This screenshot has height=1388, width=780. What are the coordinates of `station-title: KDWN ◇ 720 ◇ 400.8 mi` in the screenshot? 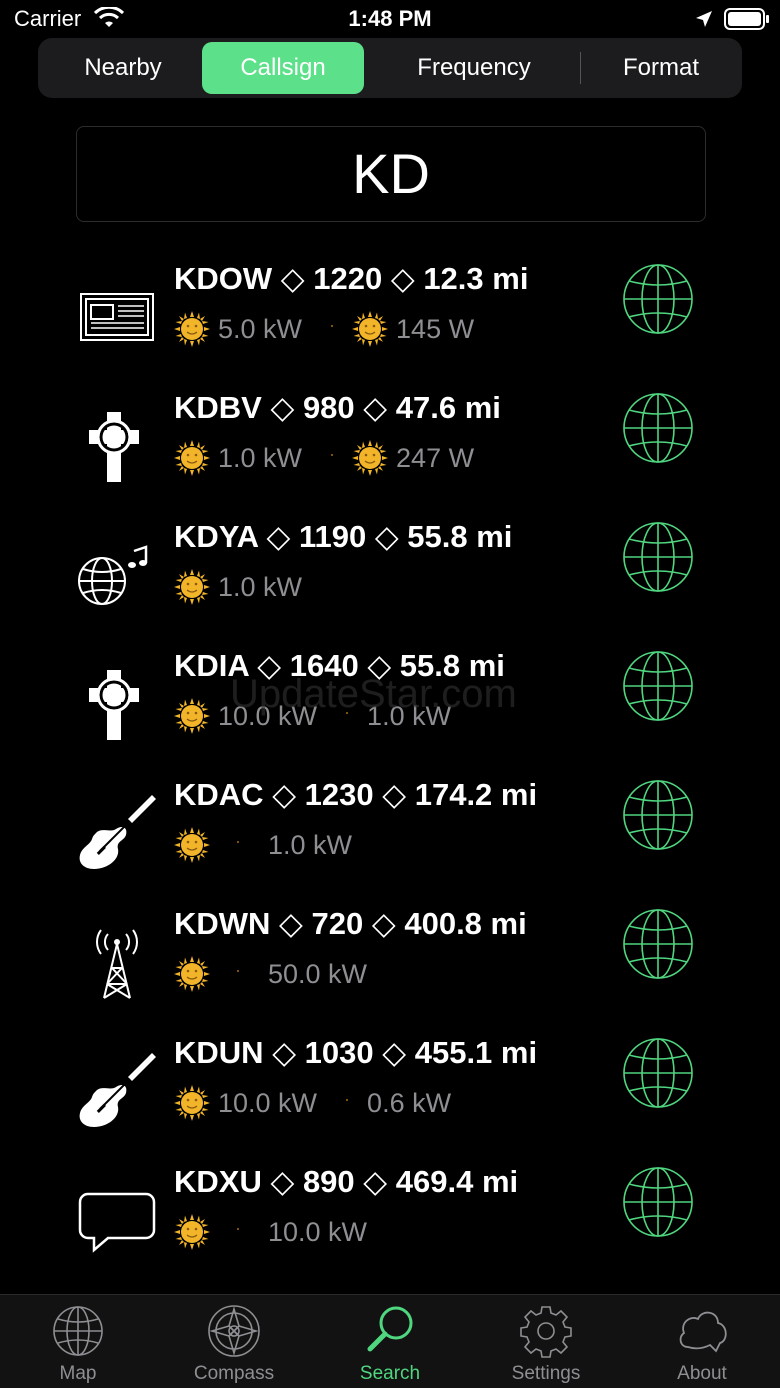 It's located at (350, 924).